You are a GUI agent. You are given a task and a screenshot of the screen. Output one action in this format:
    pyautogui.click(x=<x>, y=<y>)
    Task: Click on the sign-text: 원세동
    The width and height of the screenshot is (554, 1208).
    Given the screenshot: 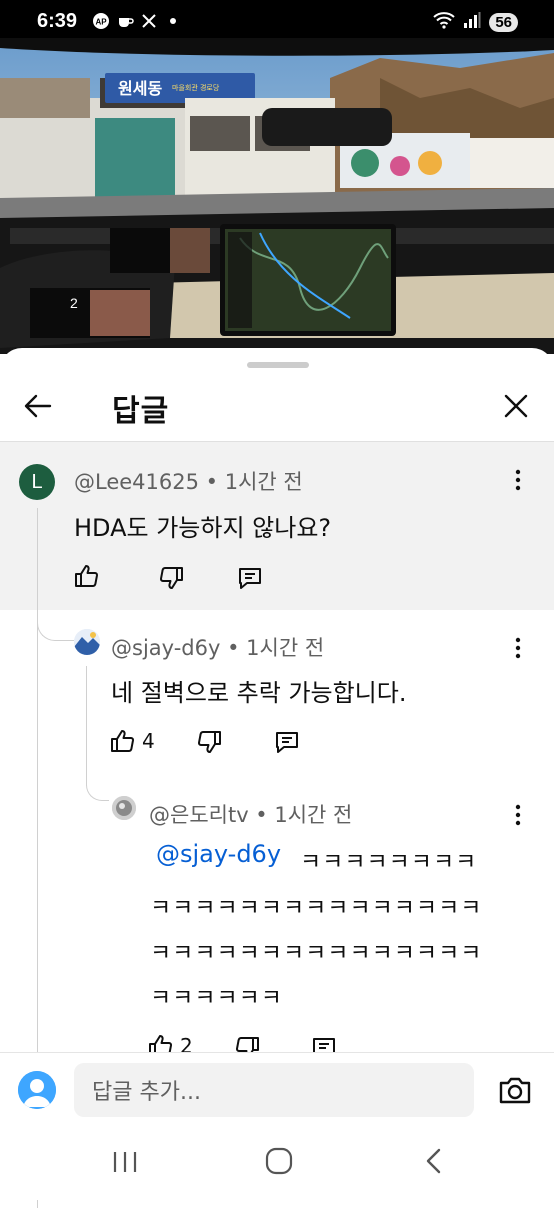 What is the action you would take?
    pyautogui.click(x=140, y=88)
    